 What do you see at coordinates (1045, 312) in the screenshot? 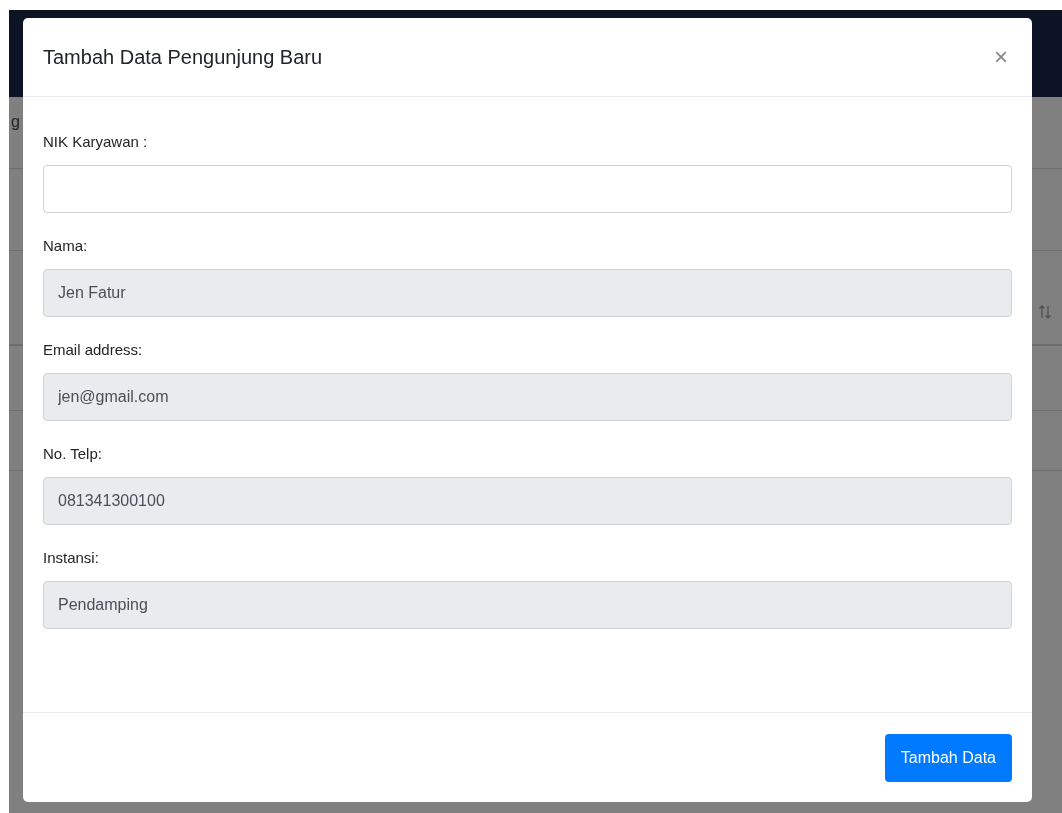
I see `sort-icon` at bounding box center [1045, 312].